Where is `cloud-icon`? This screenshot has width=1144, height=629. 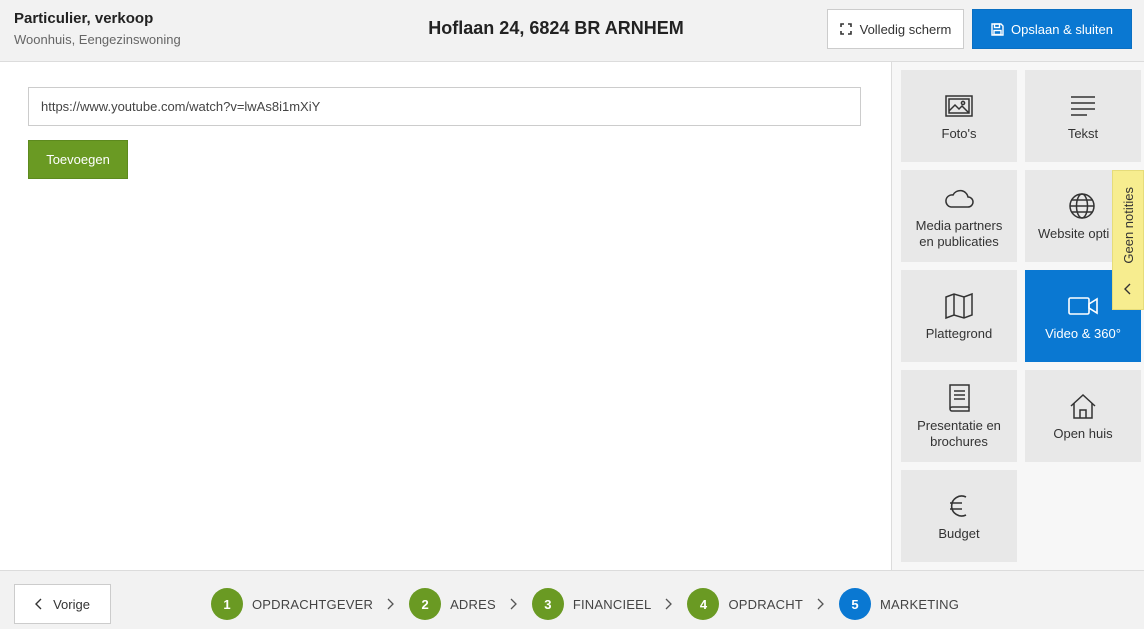 cloud-icon is located at coordinates (959, 198).